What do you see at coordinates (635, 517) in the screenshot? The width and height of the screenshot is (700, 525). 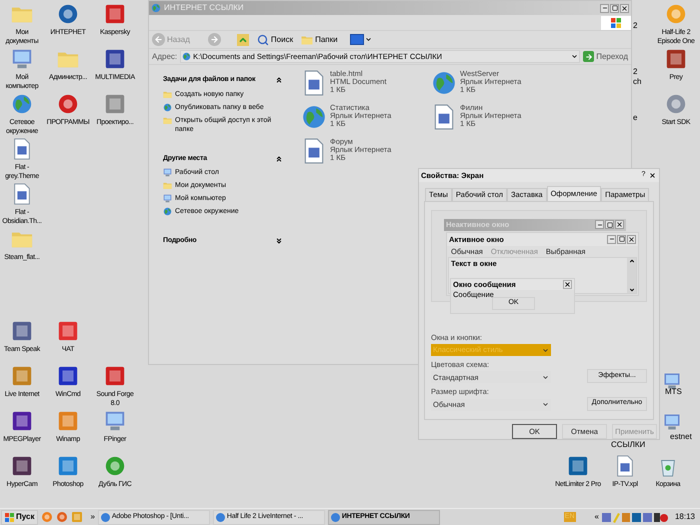 I see `tray-icons-drawing` at bounding box center [635, 517].